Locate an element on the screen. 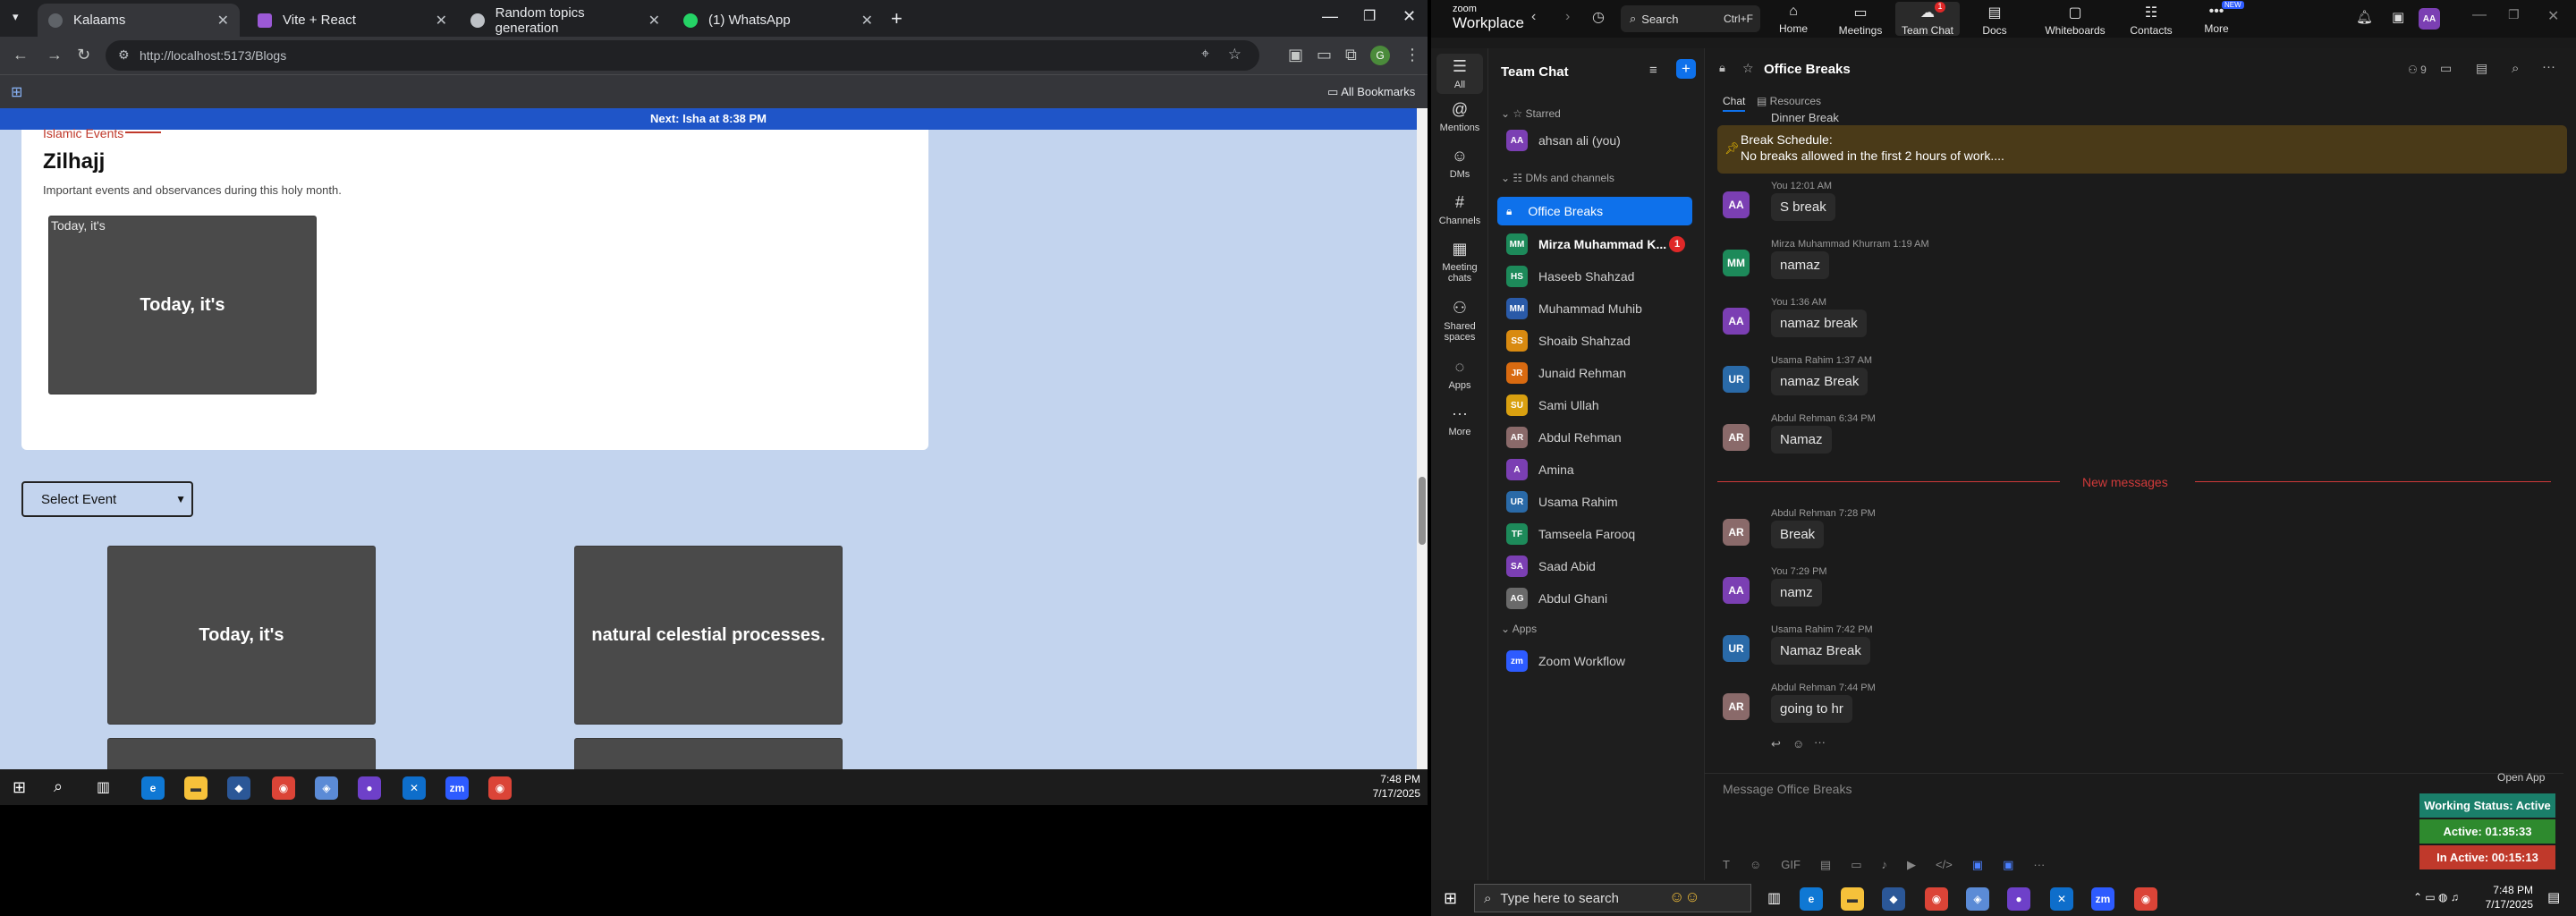 The image size is (2576, 916). rail-apps: ◌ Apps is located at coordinates (1459, 374).